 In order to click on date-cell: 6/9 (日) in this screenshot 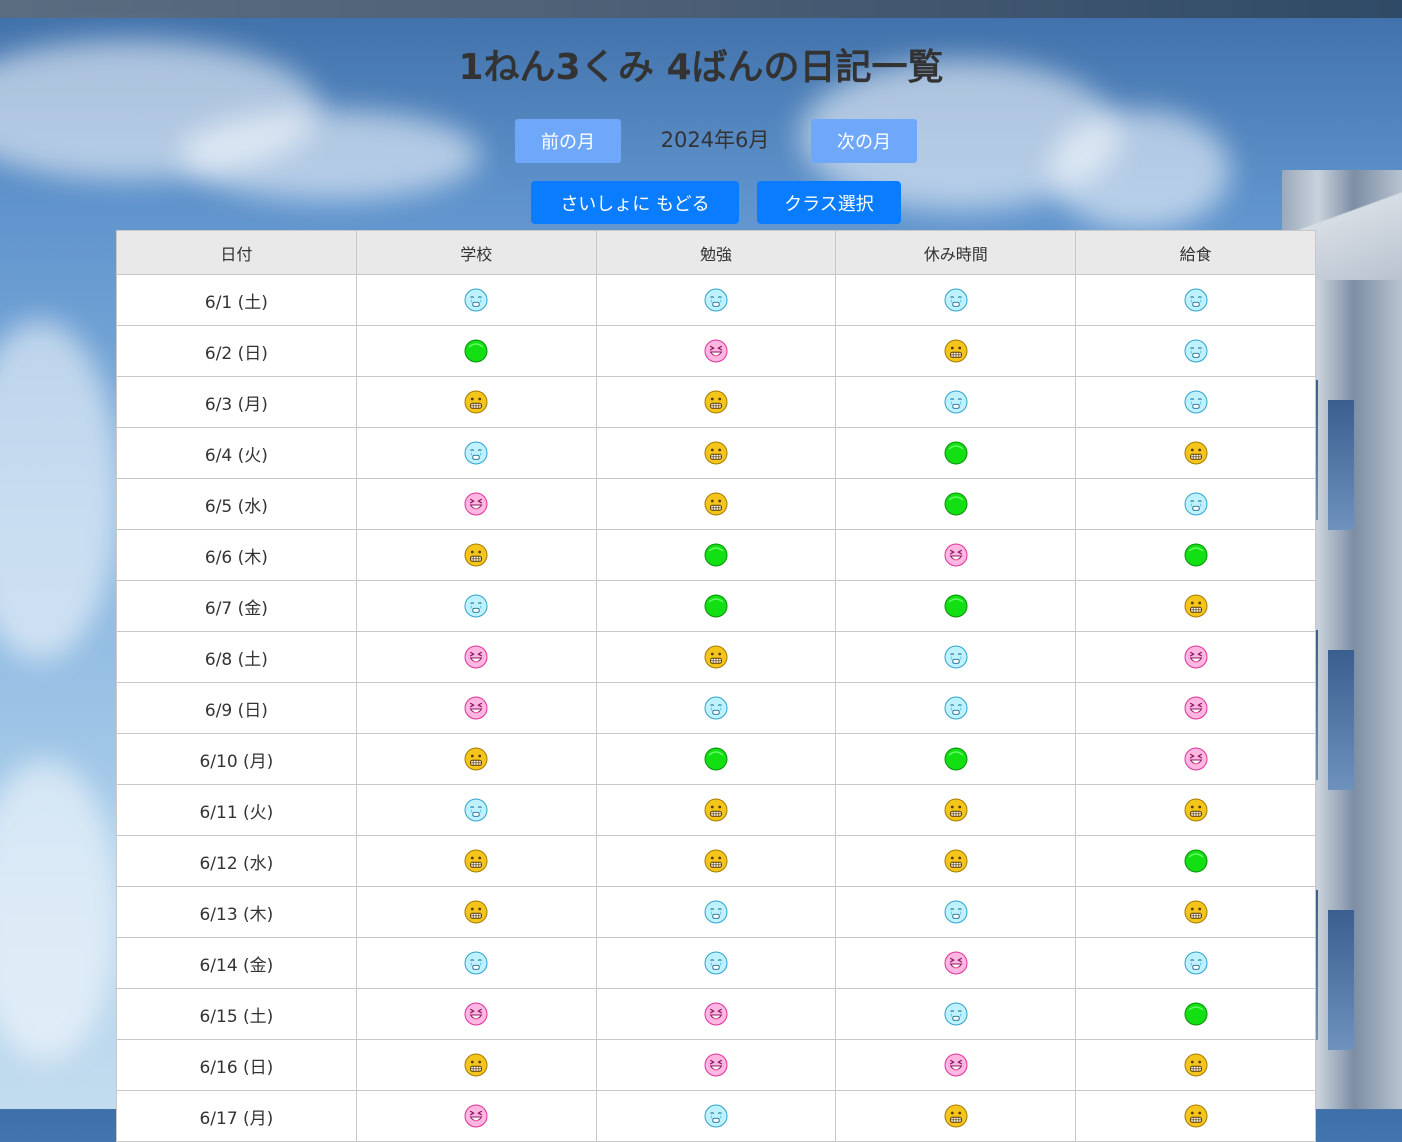, I will do `click(236, 708)`.